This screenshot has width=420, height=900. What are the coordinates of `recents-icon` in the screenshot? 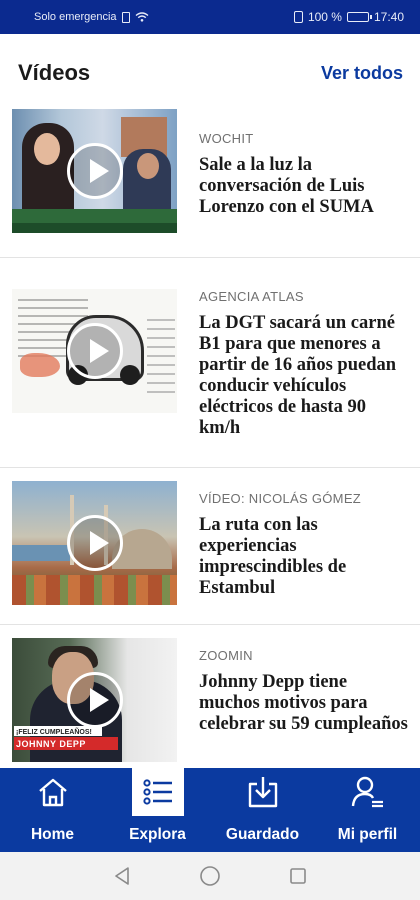 It's located at (298, 876).